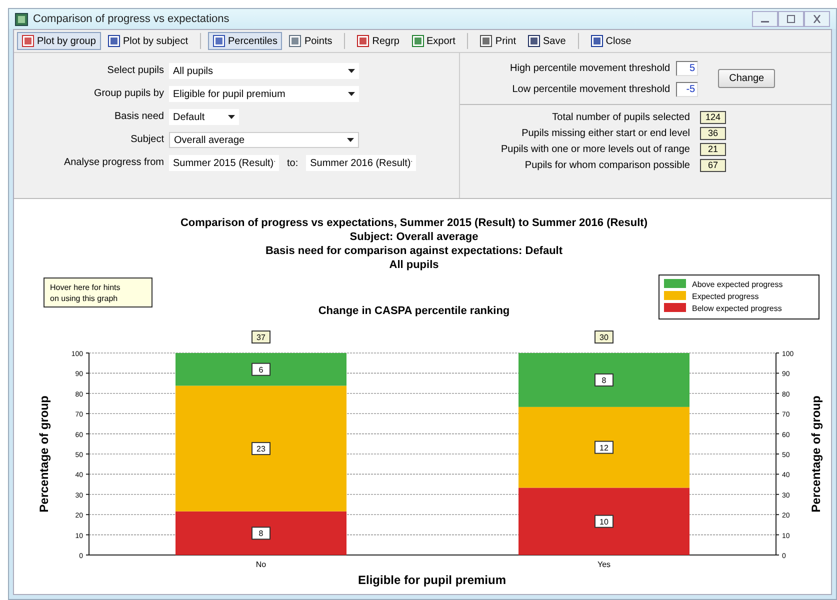 This screenshot has height=600, width=837. What do you see at coordinates (131, 19) in the screenshot?
I see `window-title: Comparison of progress vs expectations` at bounding box center [131, 19].